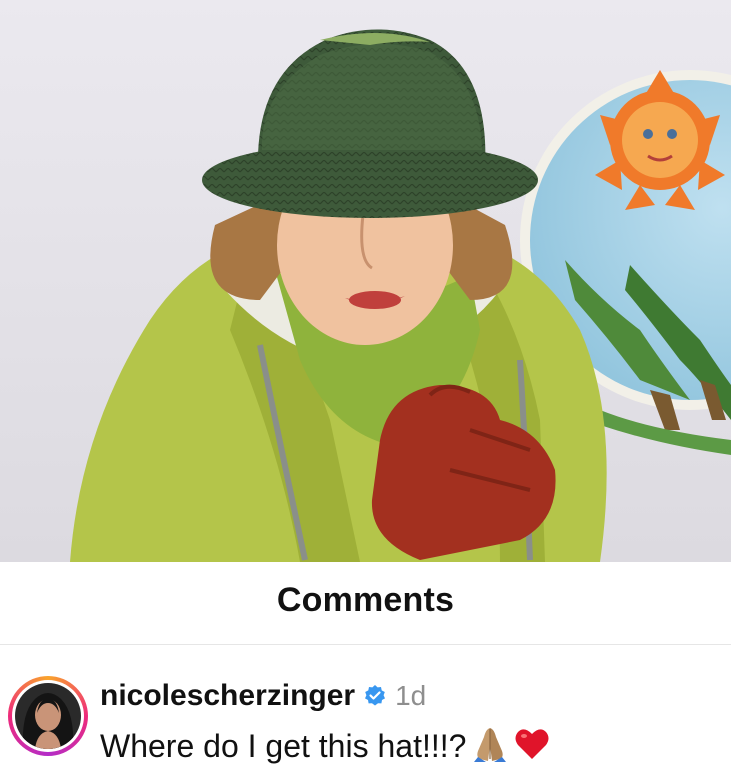 The image size is (731, 779). Describe the element at coordinates (375, 696) in the screenshot. I see `verified-badge-icon` at that location.